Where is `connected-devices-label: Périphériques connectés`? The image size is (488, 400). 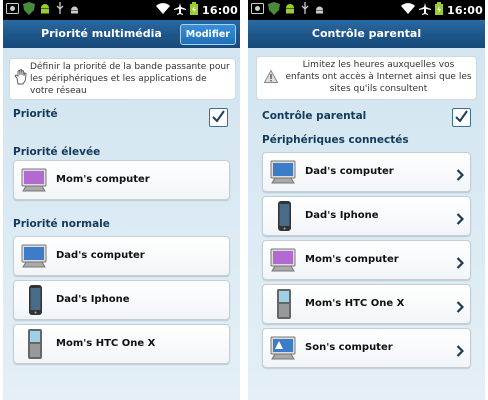
connected-devices-label: Périphériques connectés is located at coordinates (335, 140).